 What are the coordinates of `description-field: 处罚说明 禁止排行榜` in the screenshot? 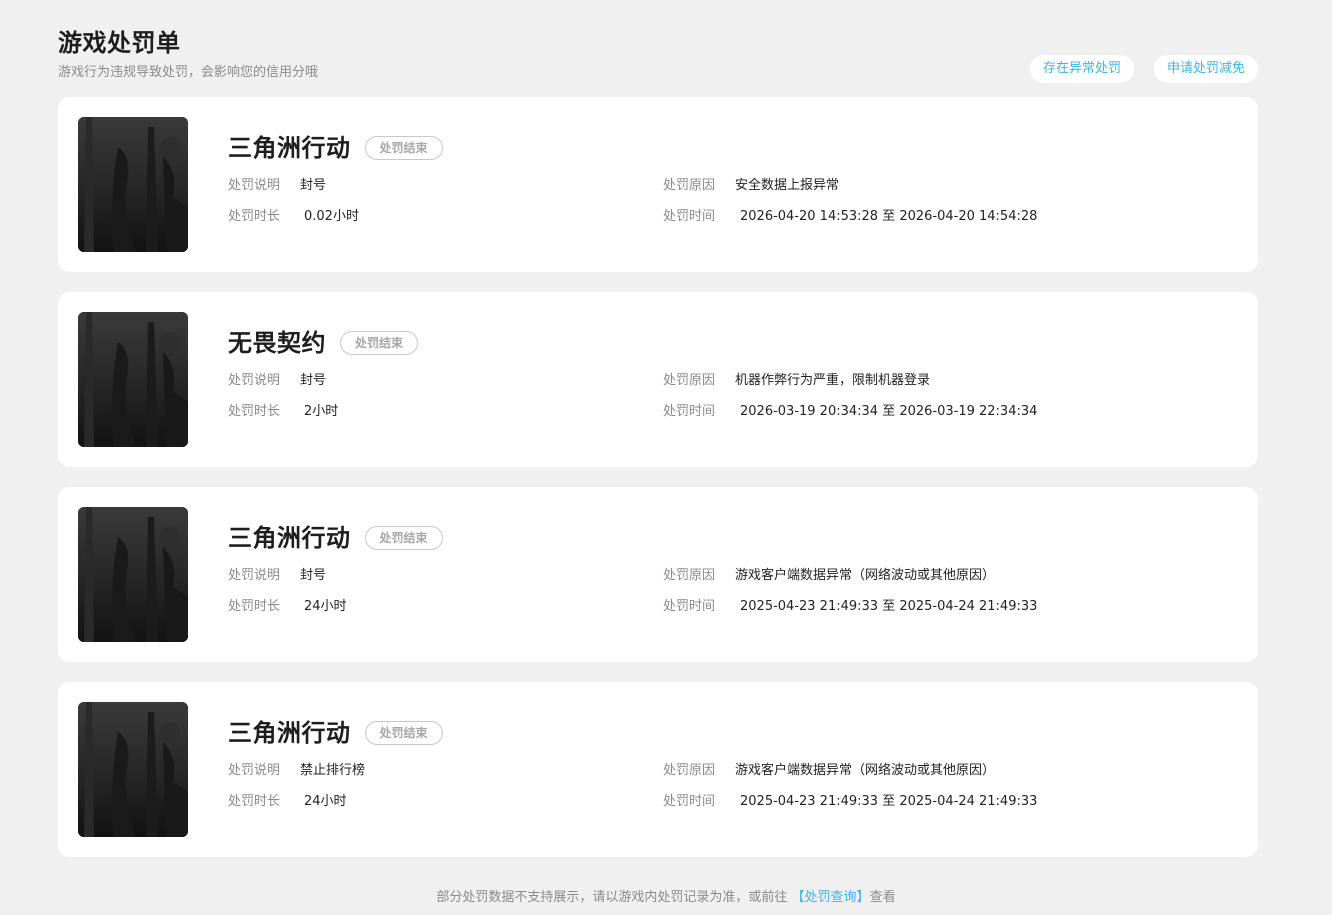 It's located at (296, 771).